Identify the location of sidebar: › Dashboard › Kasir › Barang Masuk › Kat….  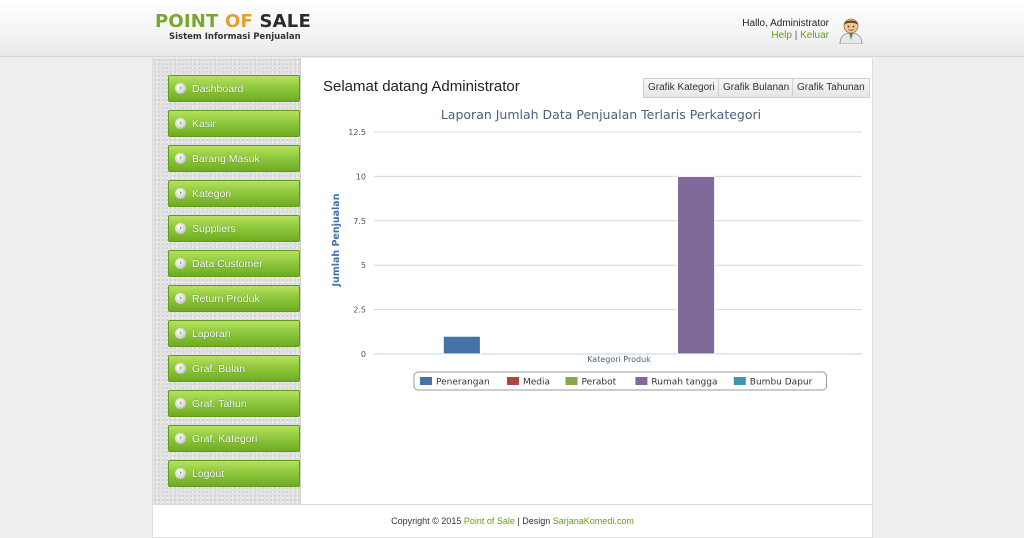
(227, 281).